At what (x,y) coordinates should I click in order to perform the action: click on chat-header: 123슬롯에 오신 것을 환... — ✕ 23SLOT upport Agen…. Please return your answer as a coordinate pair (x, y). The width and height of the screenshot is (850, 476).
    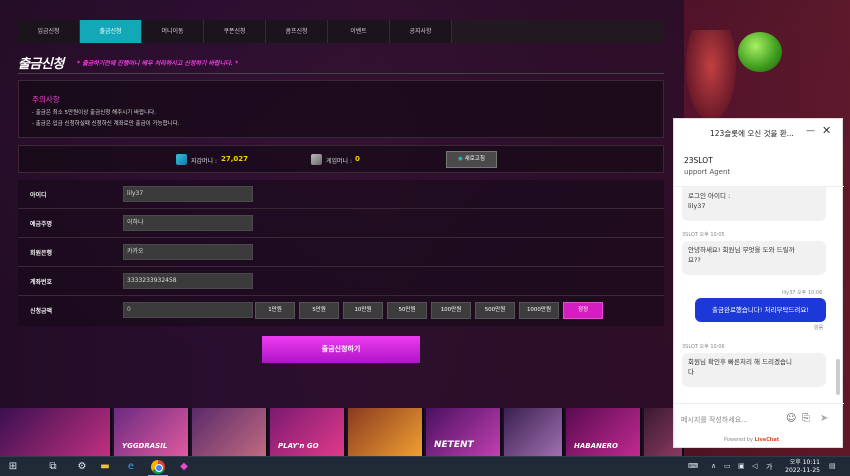
    Looking at the image, I should click on (759, 153).